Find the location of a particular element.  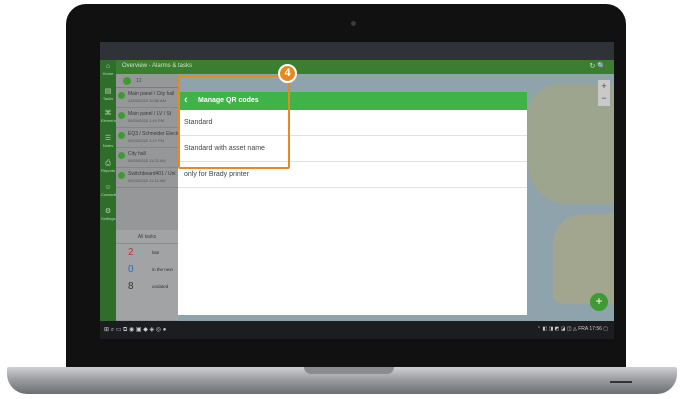

tab-count: 12 is located at coordinates (139, 81).